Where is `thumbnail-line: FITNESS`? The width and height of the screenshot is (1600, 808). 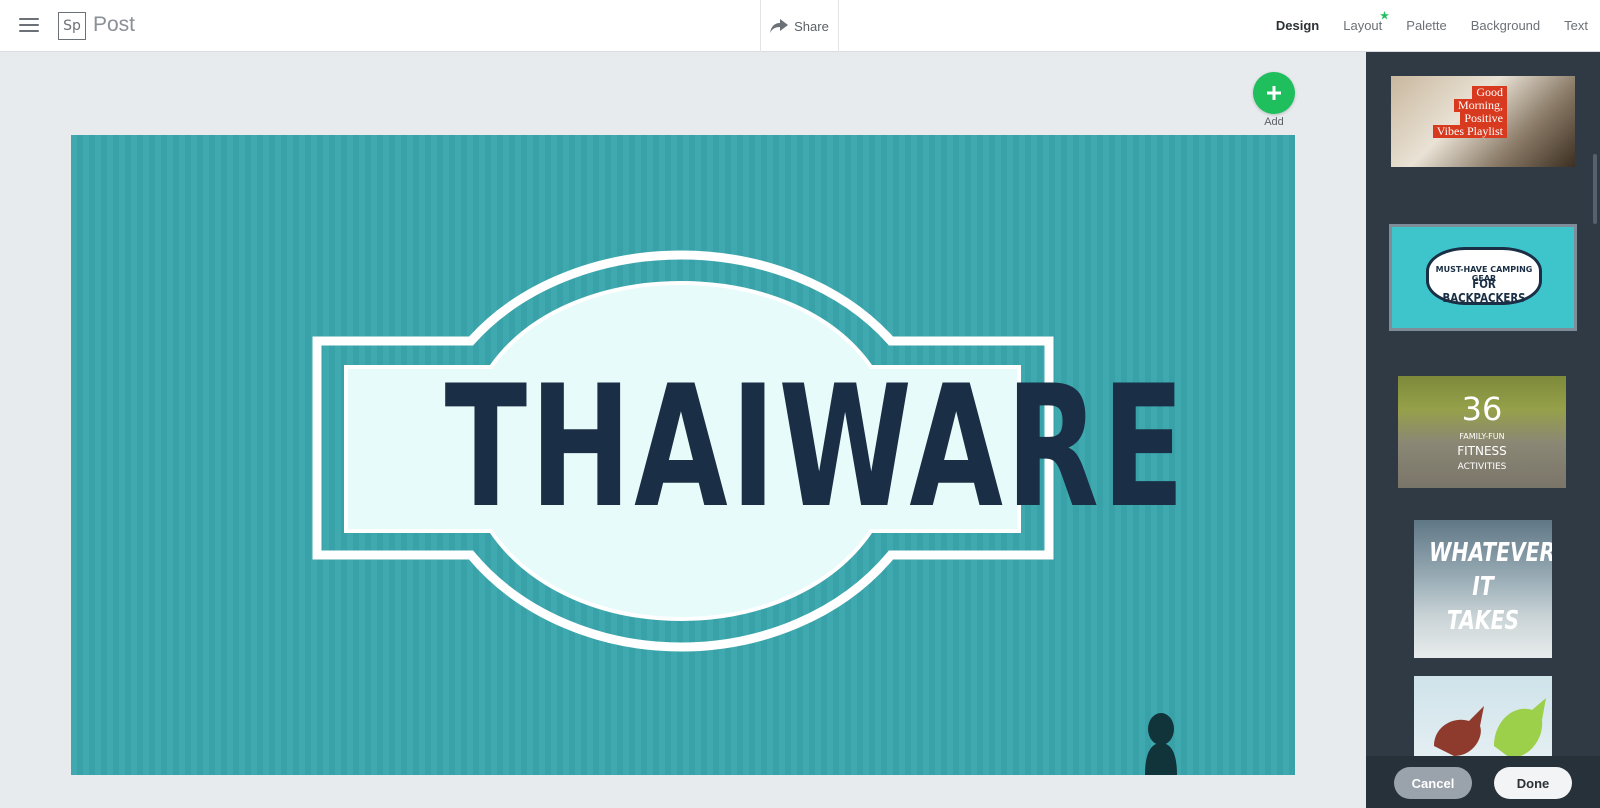 thumbnail-line: FITNESS is located at coordinates (1482, 451).